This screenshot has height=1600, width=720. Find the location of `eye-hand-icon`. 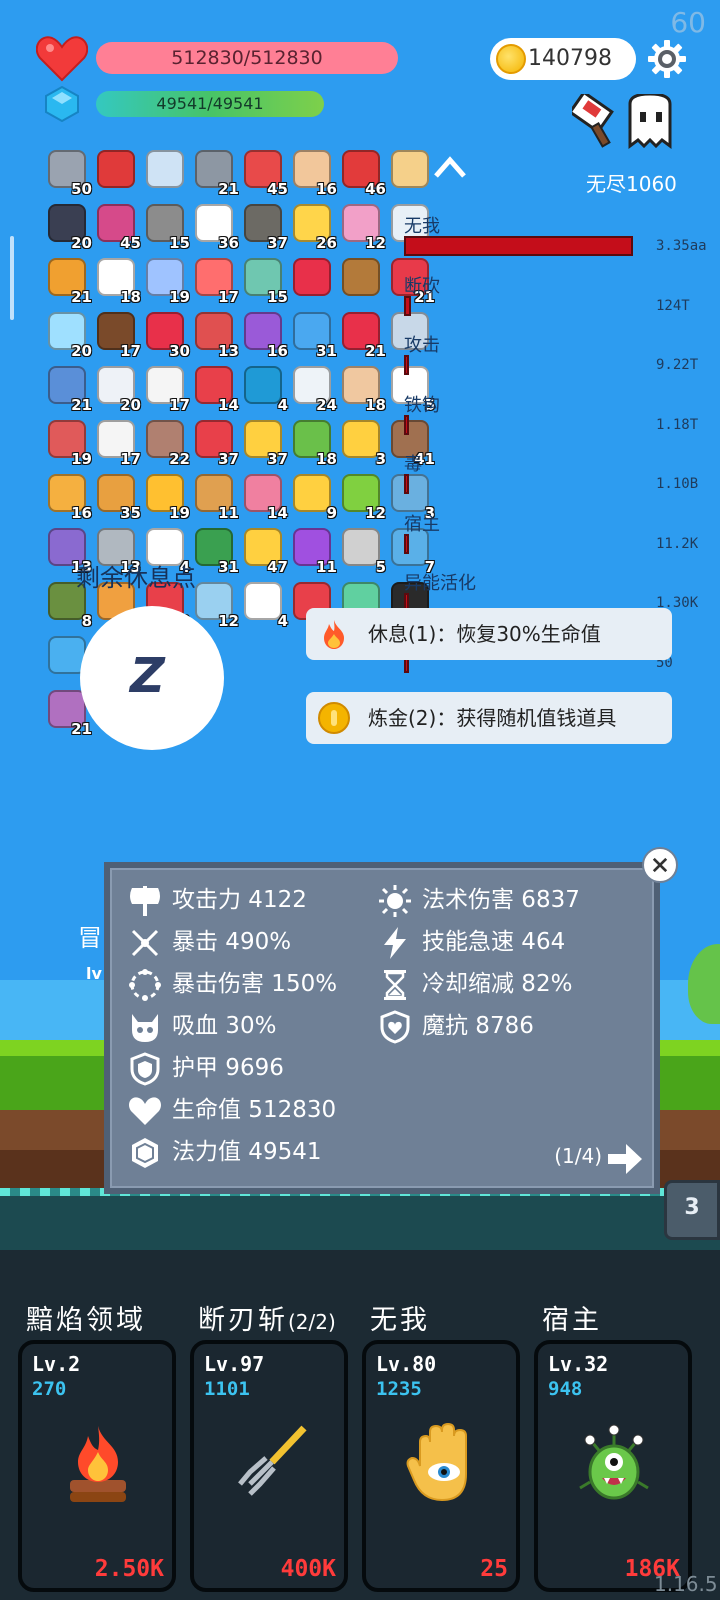

eye-hand-icon is located at coordinates (436, 1462).